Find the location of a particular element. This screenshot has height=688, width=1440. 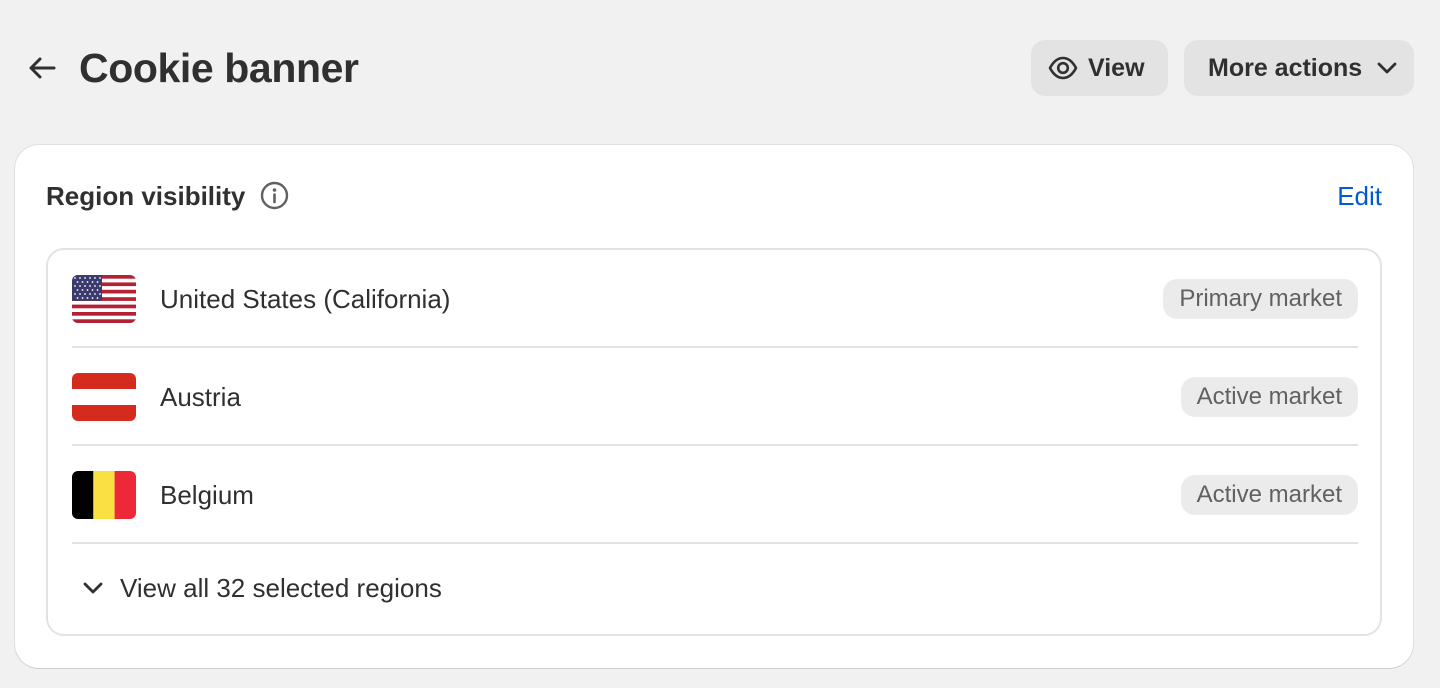

more-actions-button: More actions is located at coordinates (1299, 68).